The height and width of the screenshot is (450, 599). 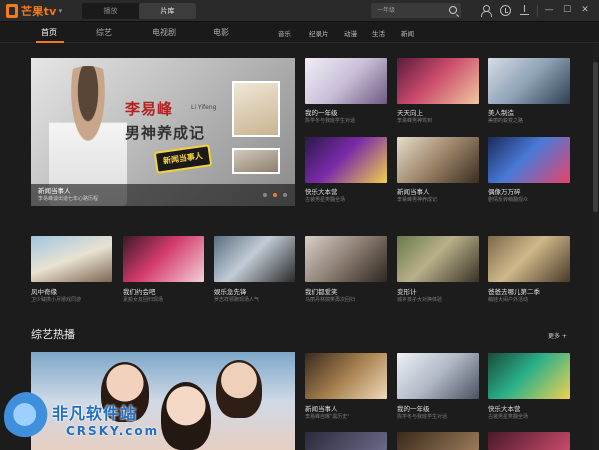 I want to click on video-title: 偶像万万碎, so click(x=504, y=191).